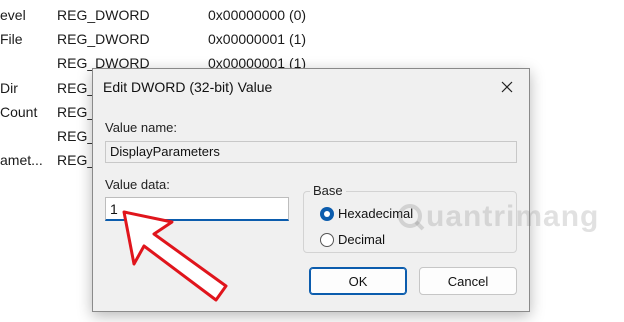 This screenshot has height=322, width=624. I want to click on watermark-text: uantrimang, so click(513, 216).